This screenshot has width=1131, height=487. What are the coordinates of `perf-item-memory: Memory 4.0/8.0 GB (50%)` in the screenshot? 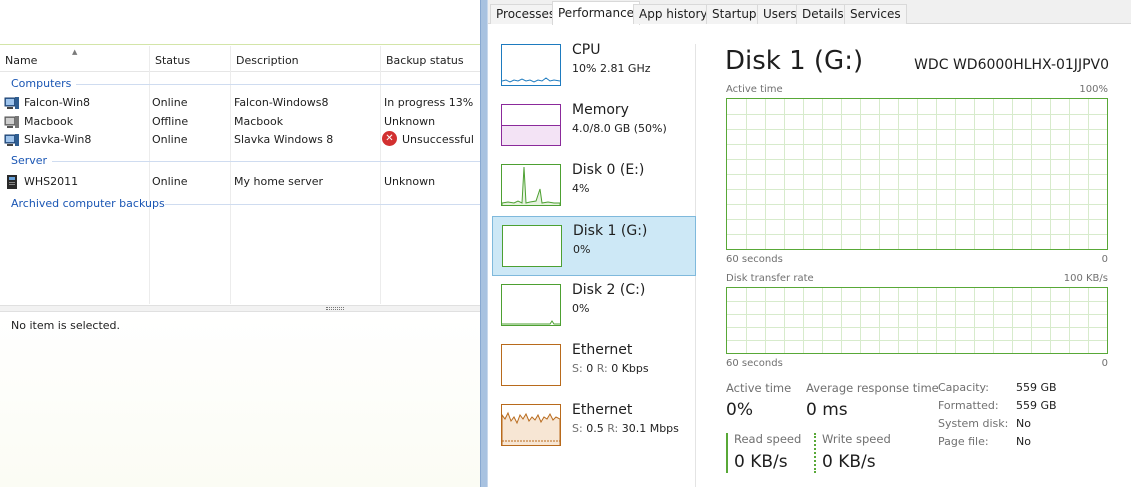 It's located at (594, 126).